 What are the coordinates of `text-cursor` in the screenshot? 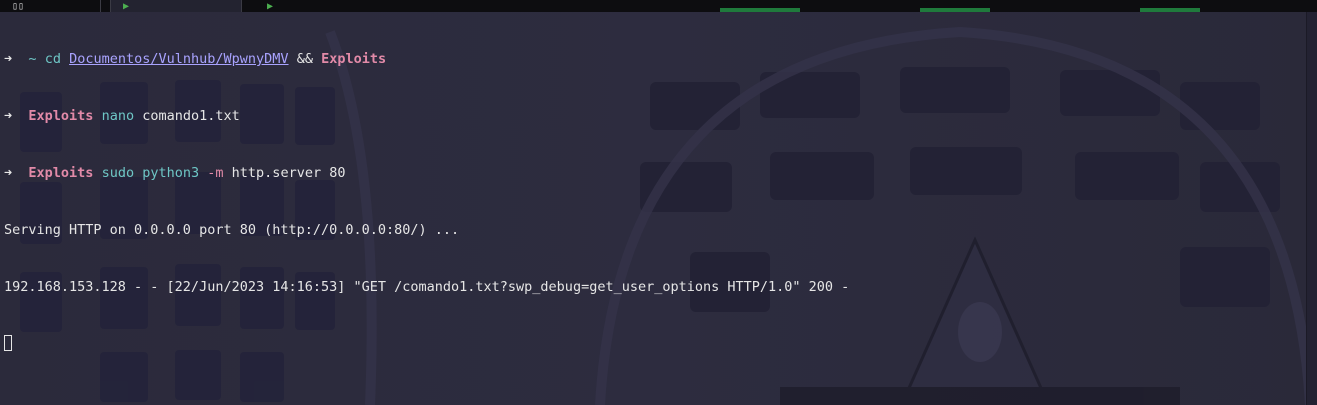 It's located at (8, 343).